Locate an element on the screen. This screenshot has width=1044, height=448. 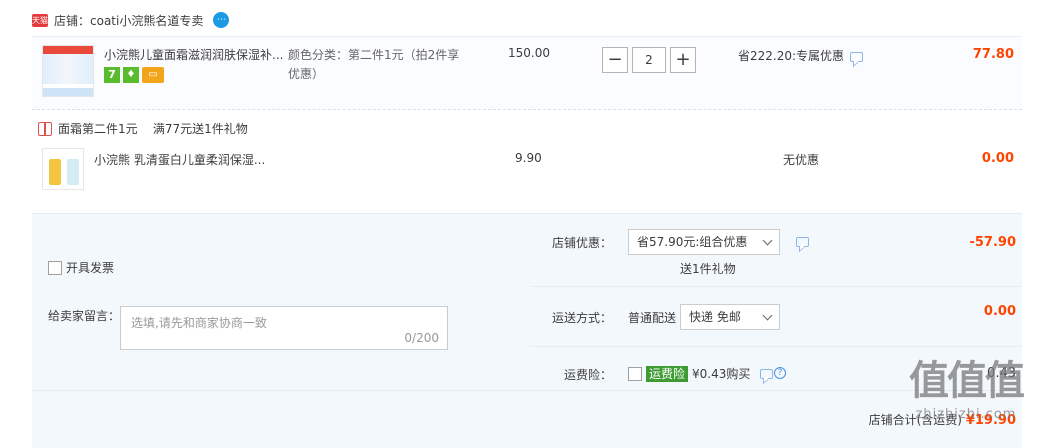
guarantee-icon: ♦ is located at coordinates (131, 75).